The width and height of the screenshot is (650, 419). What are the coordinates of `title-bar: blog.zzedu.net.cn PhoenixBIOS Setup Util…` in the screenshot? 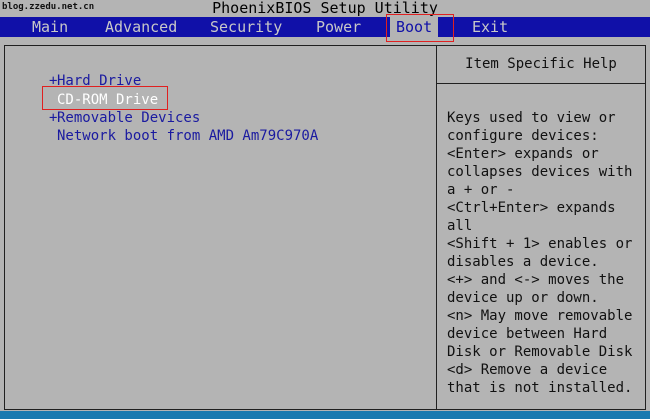 It's located at (325, 8).